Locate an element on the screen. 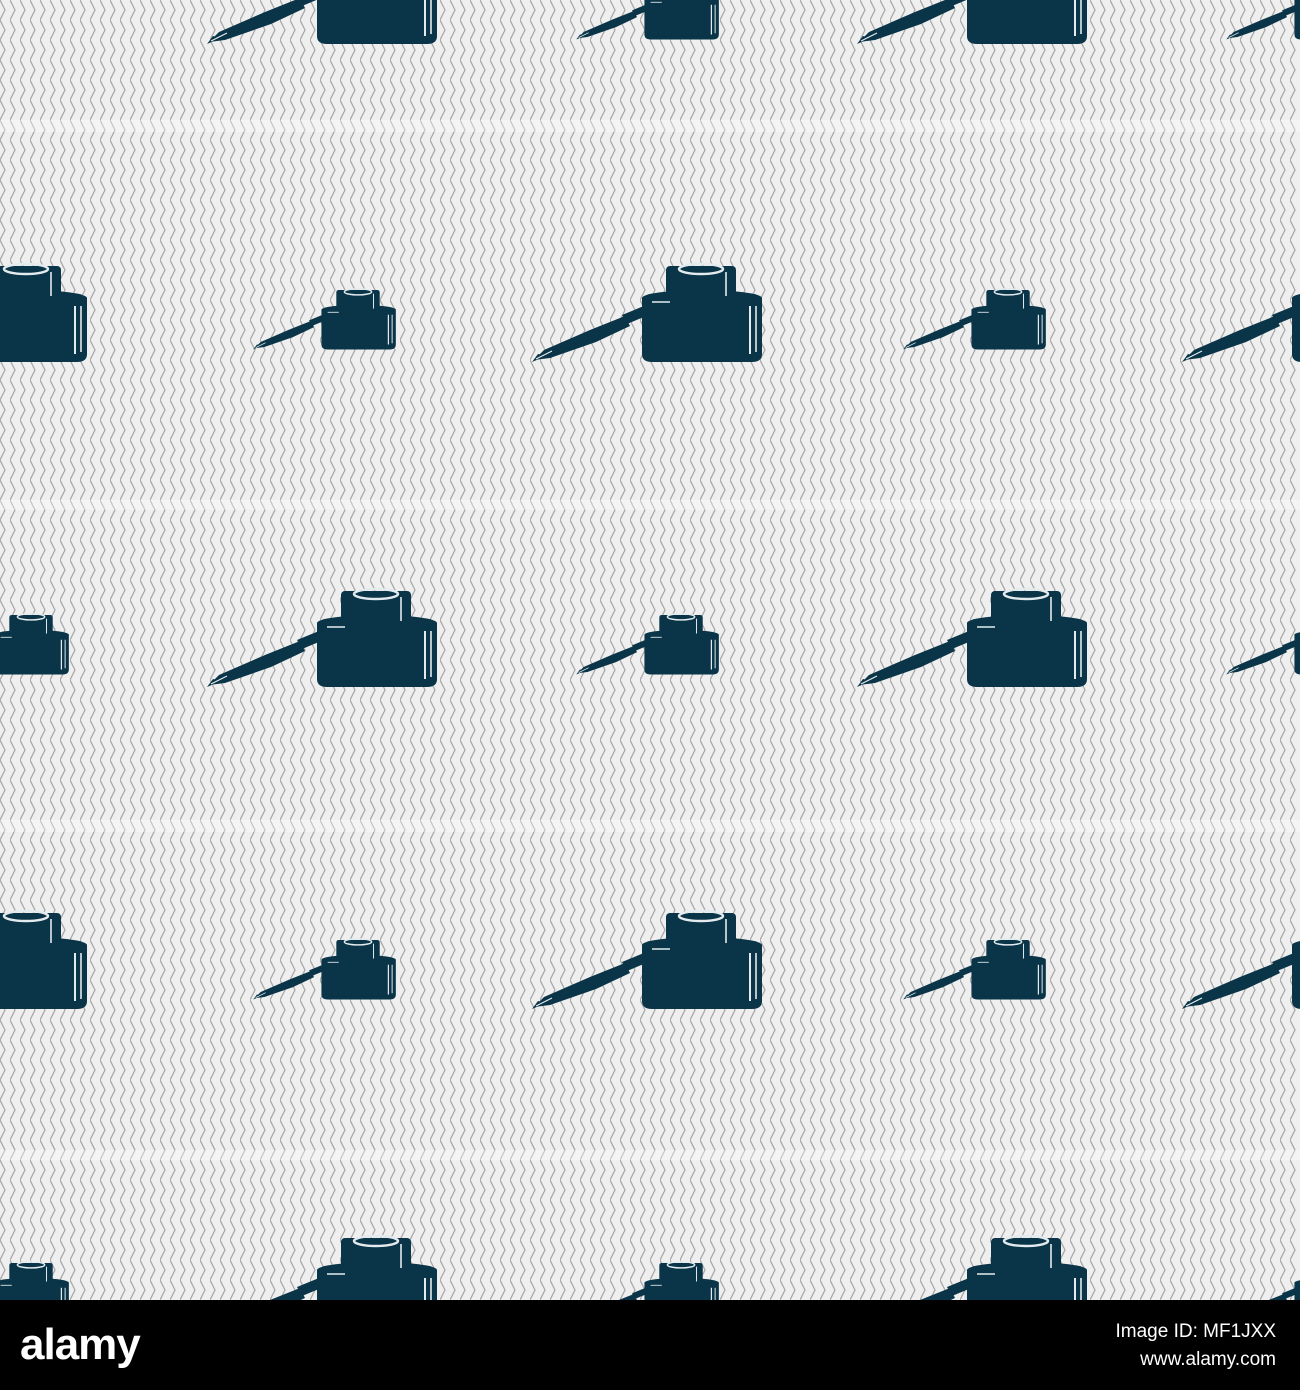 The height and width of the screenshot is (1390, 1300). brand-logo: alamy is located at coordinates (80, 1344).